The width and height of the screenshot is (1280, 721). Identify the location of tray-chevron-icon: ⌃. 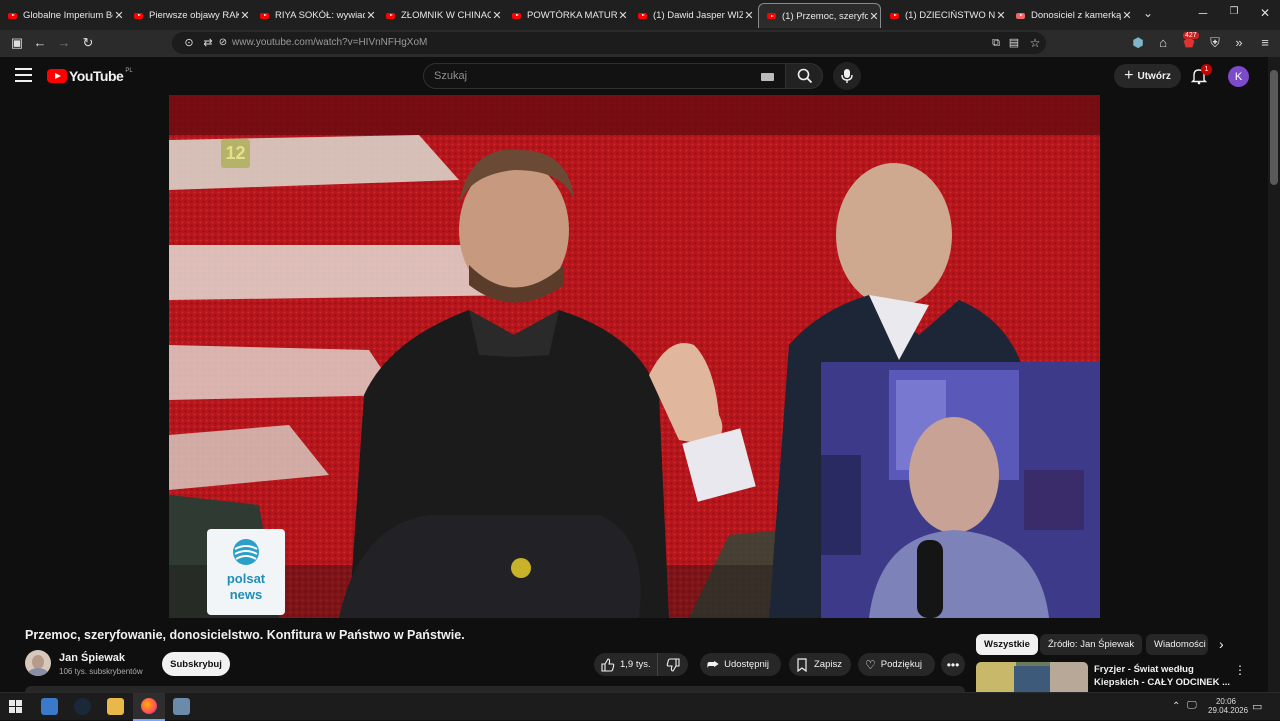
(1176, 706).